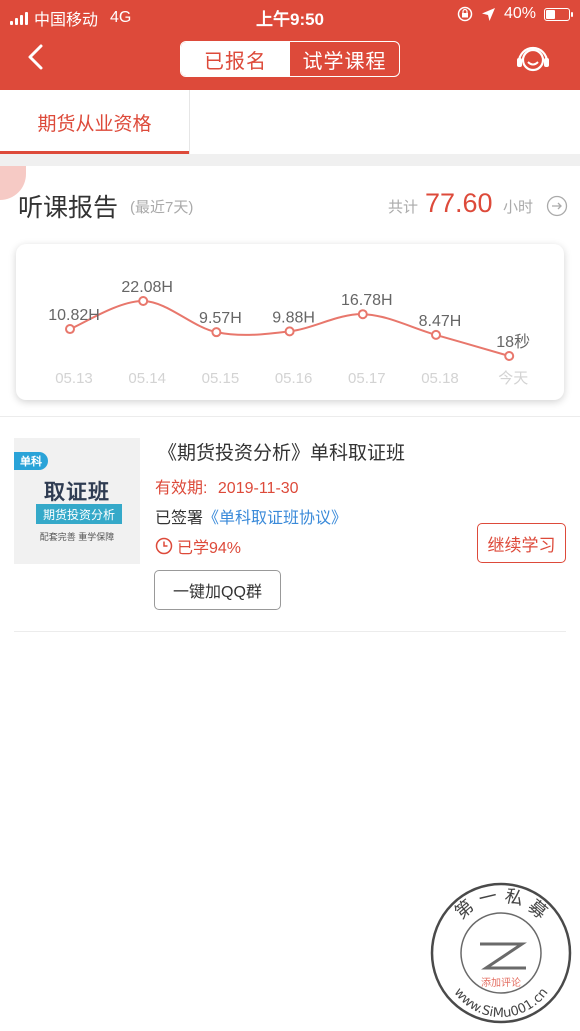  Describe the element at coordinates (95, 122) in the screenshot. I see `tab-futures-qualification: 期货从业资格` at that location.